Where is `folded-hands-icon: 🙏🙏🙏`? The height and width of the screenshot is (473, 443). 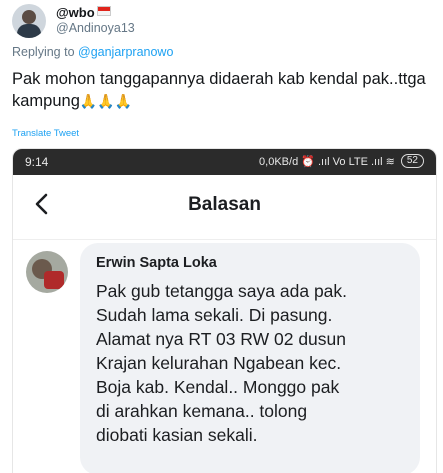
folded-hands-icon: 🙏🙏🙏 is located at coordinates (106, 101).